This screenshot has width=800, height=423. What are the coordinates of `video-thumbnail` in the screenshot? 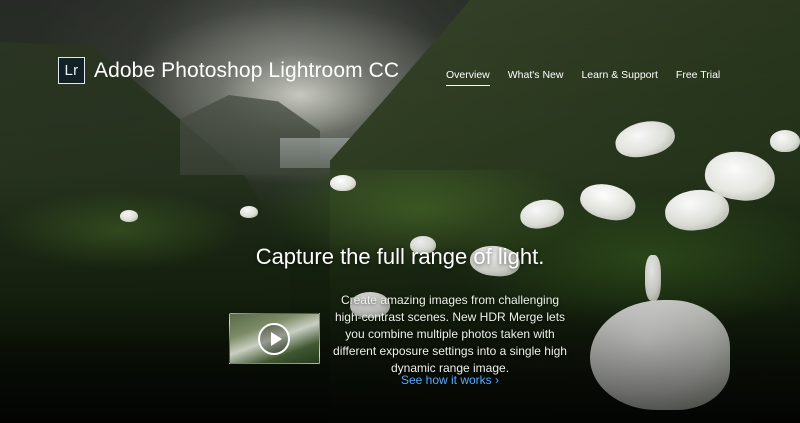 It's located at (274, 338).